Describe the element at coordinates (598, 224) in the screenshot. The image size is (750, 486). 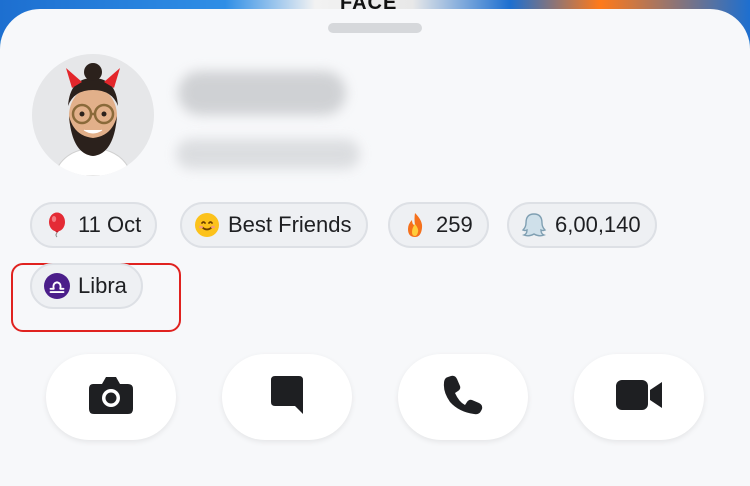
I see `score-label: 6,00,140` at that location.